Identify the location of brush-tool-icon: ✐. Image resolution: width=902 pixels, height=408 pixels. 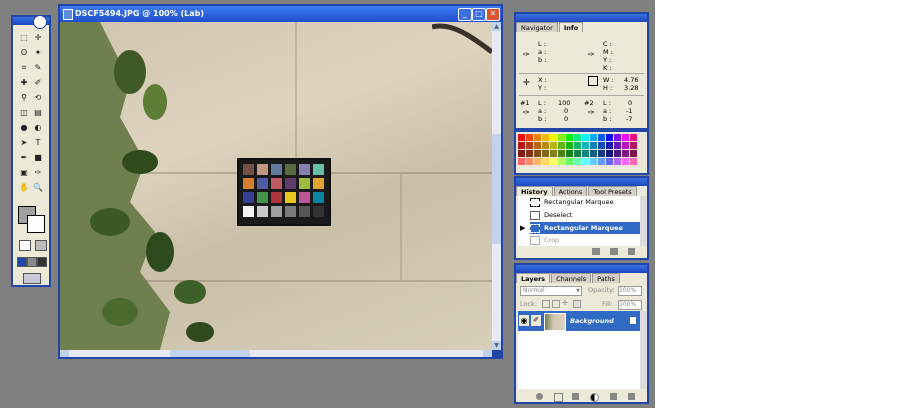
(38, 83).